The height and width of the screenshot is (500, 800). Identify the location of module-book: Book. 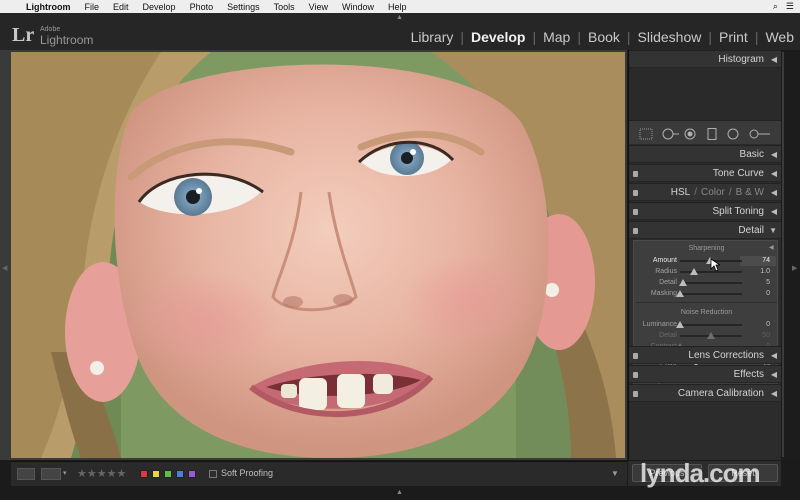
(604, 37).